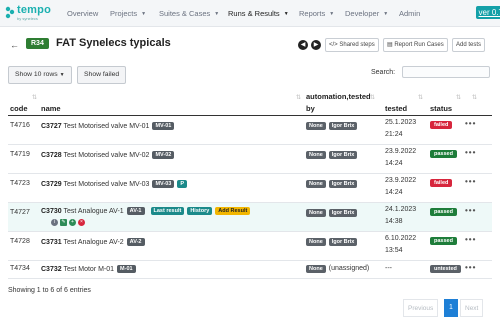  What do you see at coordinates (396, 108) in the screenshot?
I see `column-header-tested: tested` at bounding box center [396, 108].